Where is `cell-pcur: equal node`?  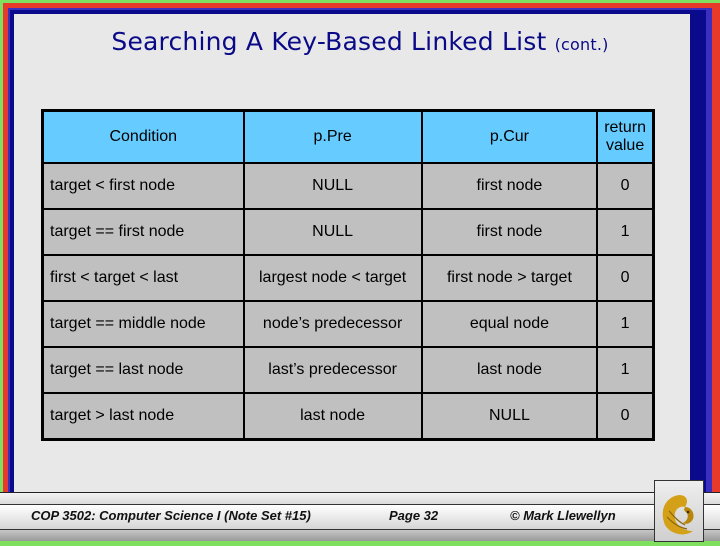
cell-pcur: equal node is located at coordinates (509, 324).